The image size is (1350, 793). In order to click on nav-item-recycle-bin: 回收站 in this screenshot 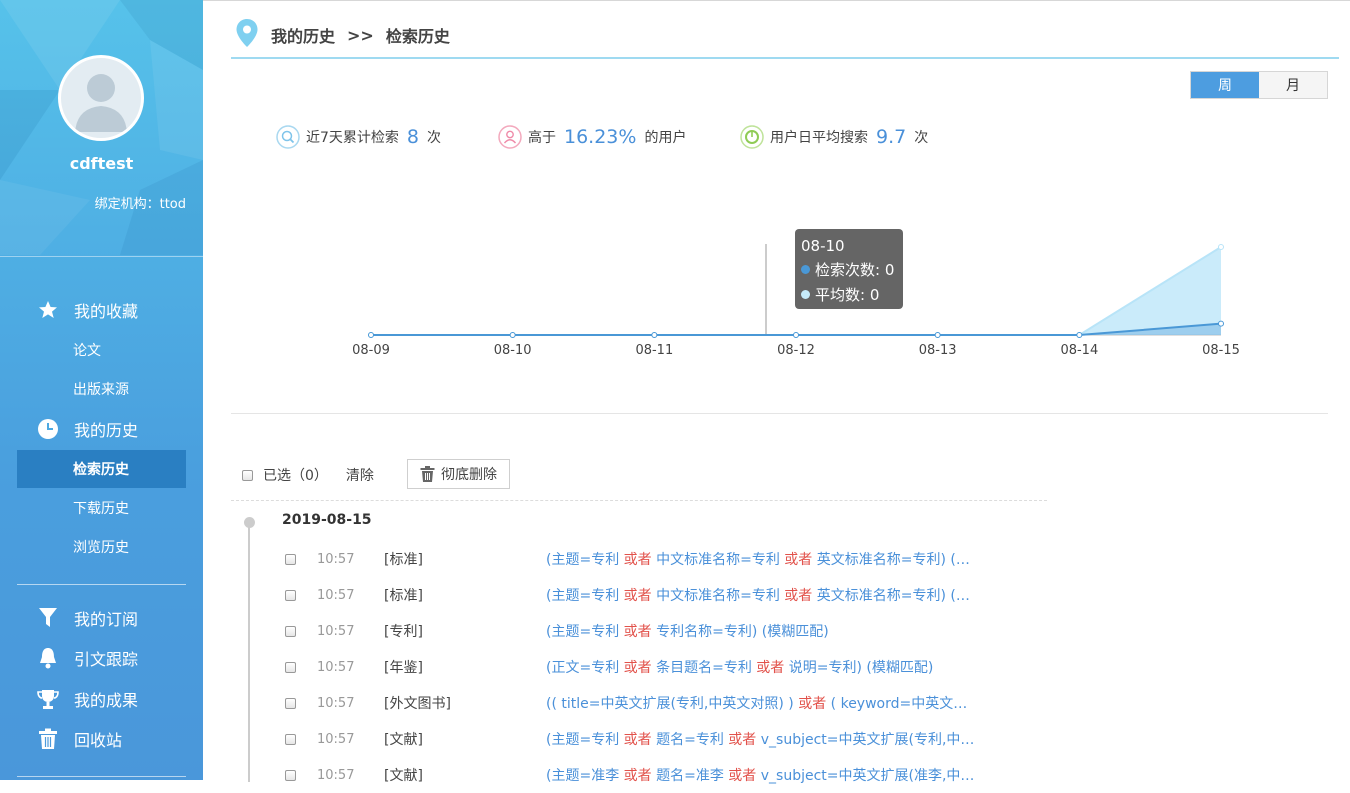, I will do `click(101, 739)`.